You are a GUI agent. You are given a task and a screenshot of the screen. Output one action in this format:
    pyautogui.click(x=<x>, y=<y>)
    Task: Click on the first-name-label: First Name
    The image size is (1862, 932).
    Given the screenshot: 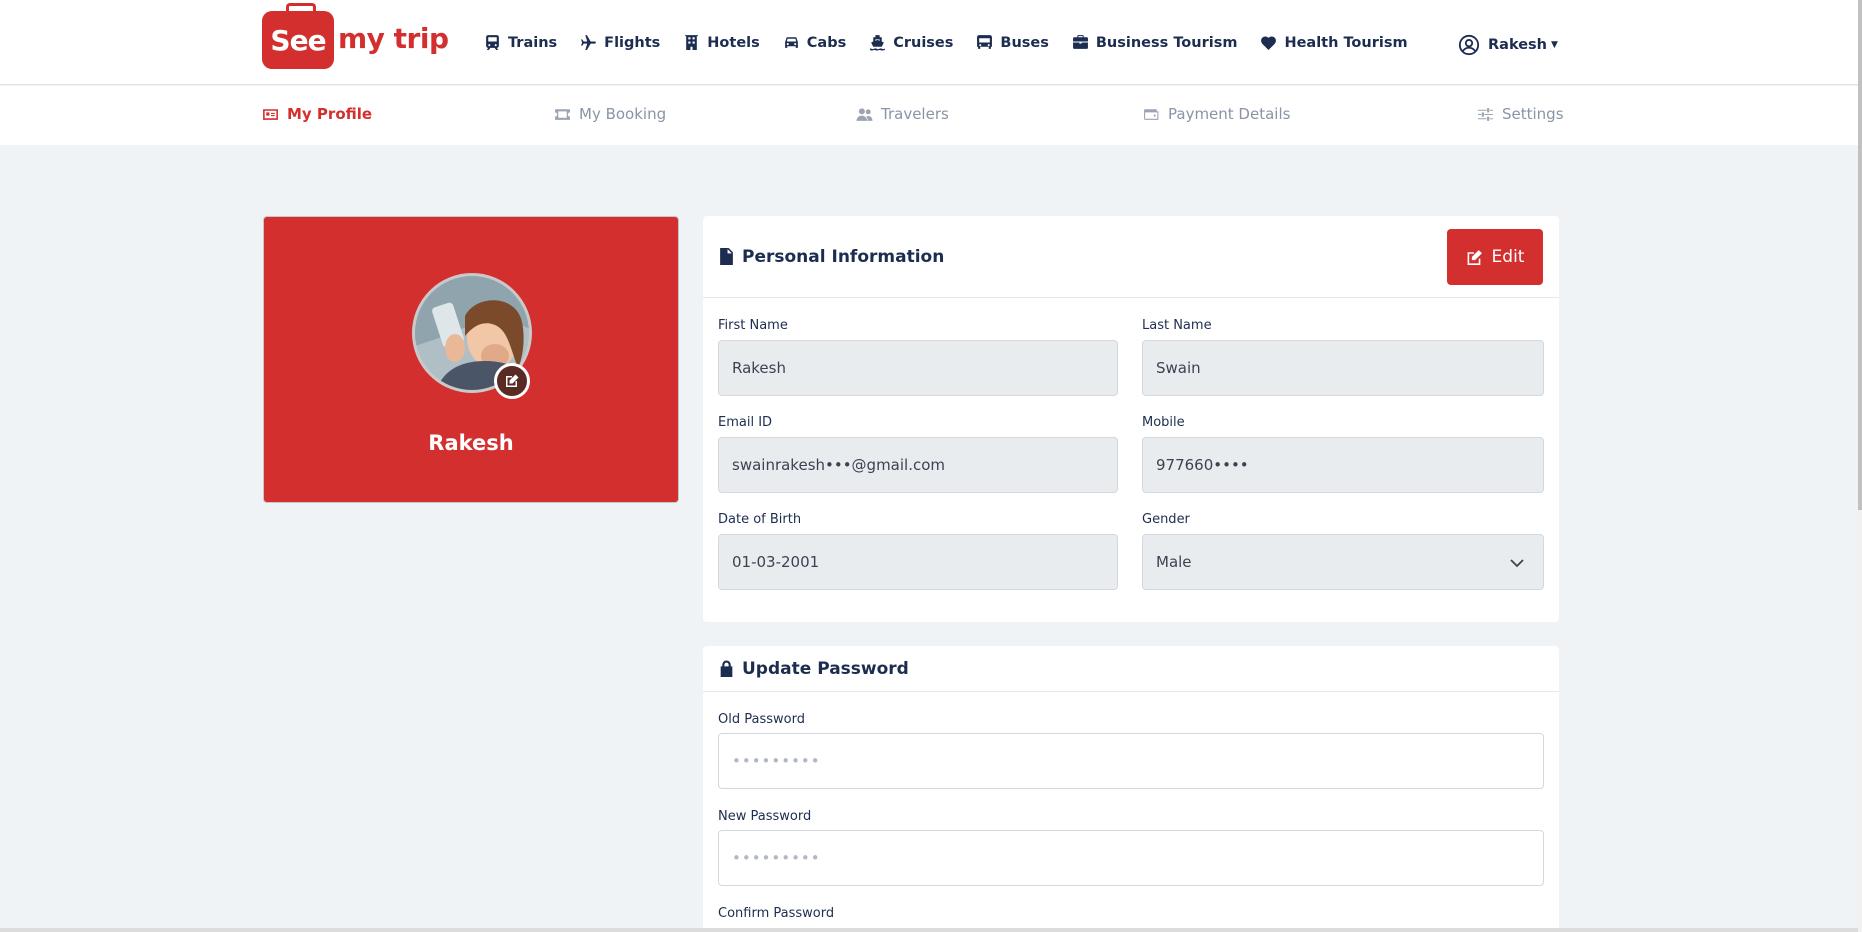 What is the action you would take?
    pyautogui.click(x=753, y=325)
    